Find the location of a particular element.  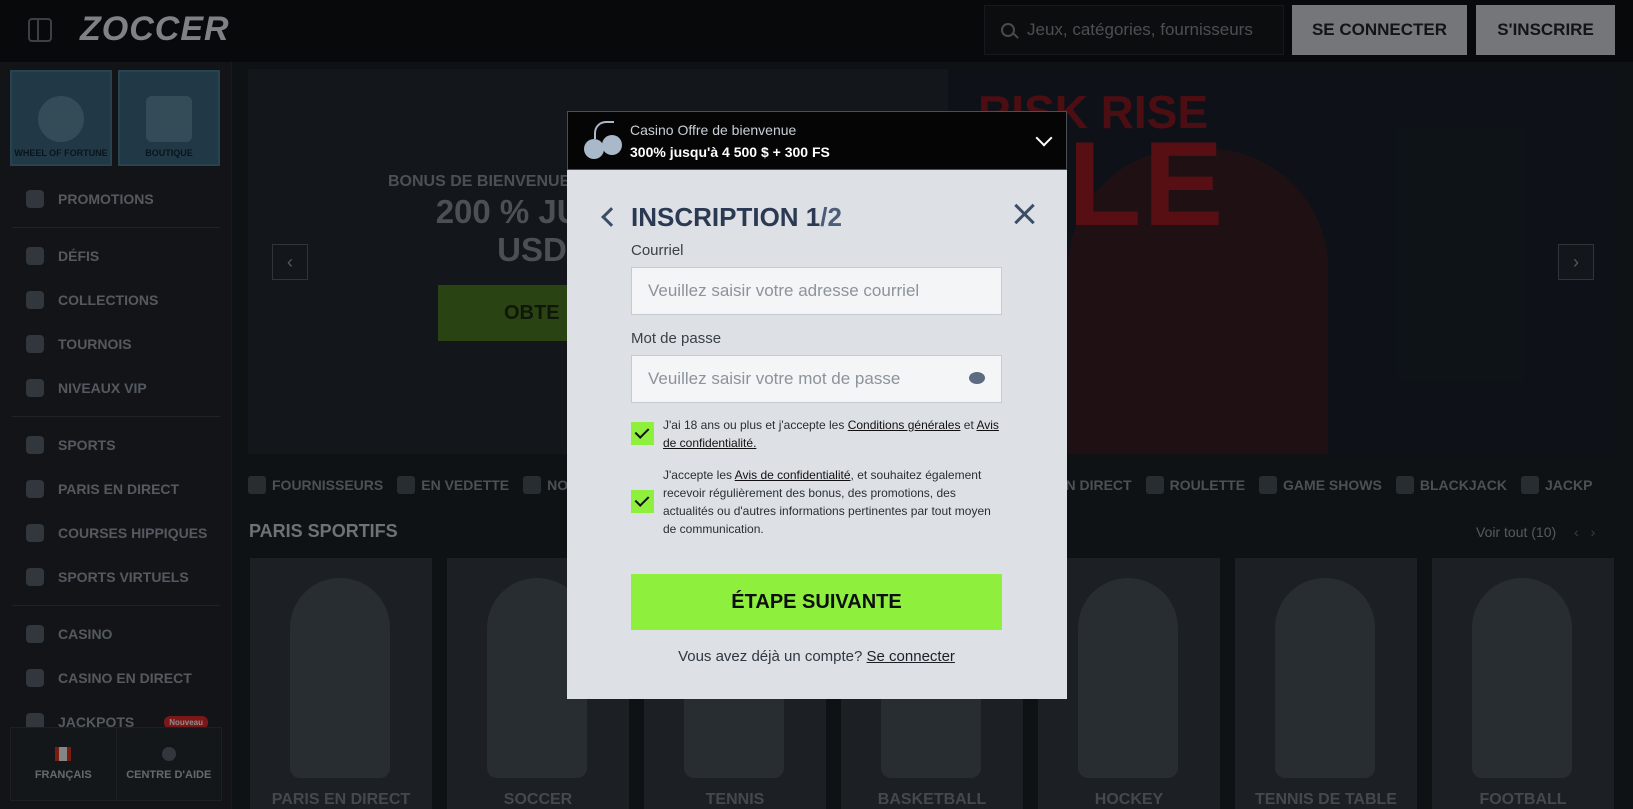

cherry-icon is located at coordinates (604, 140).